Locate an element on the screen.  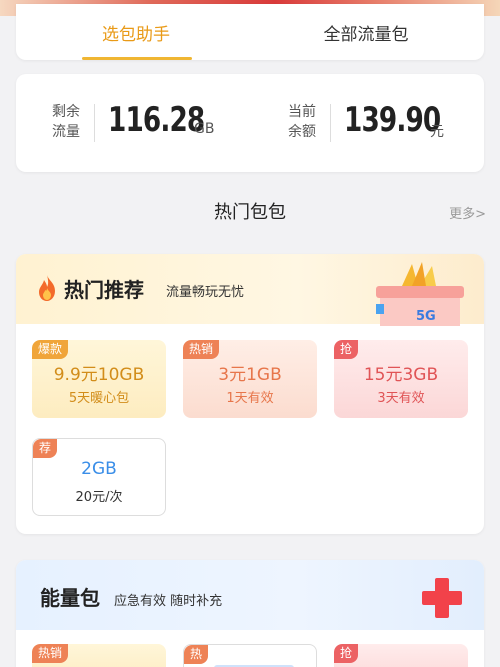
tab-bar: 选包助手 全部流量包 is located at coordinates (250, 32).